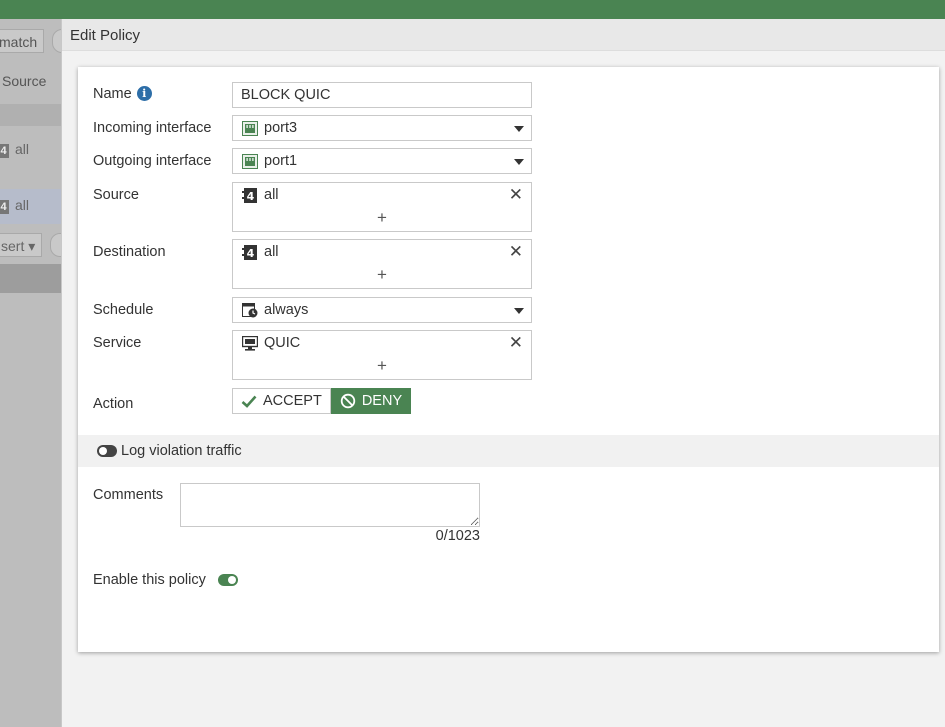 Image resolution: width=945 pixels, height=727 pixels. What do you see at coordinates (371, 401) in the screenshot?
I see `deny-button: DENY` at bounding box center [371, 401].